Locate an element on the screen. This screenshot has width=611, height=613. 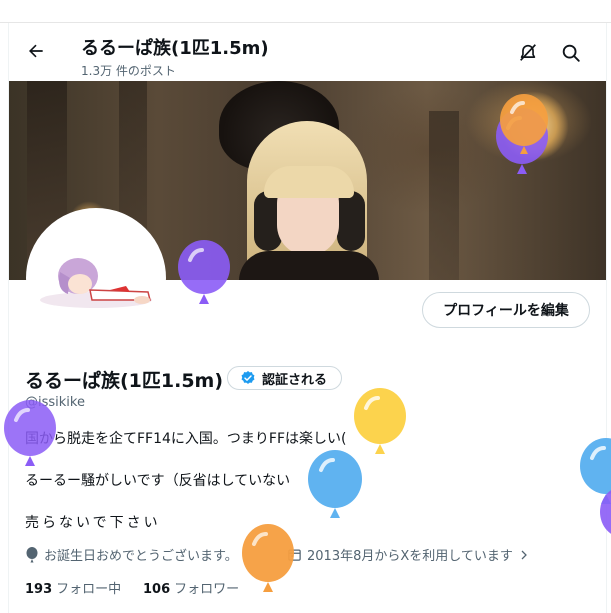
header-title: るるーぱ族(1匹1.5m) is located at coordinates (175, 48).